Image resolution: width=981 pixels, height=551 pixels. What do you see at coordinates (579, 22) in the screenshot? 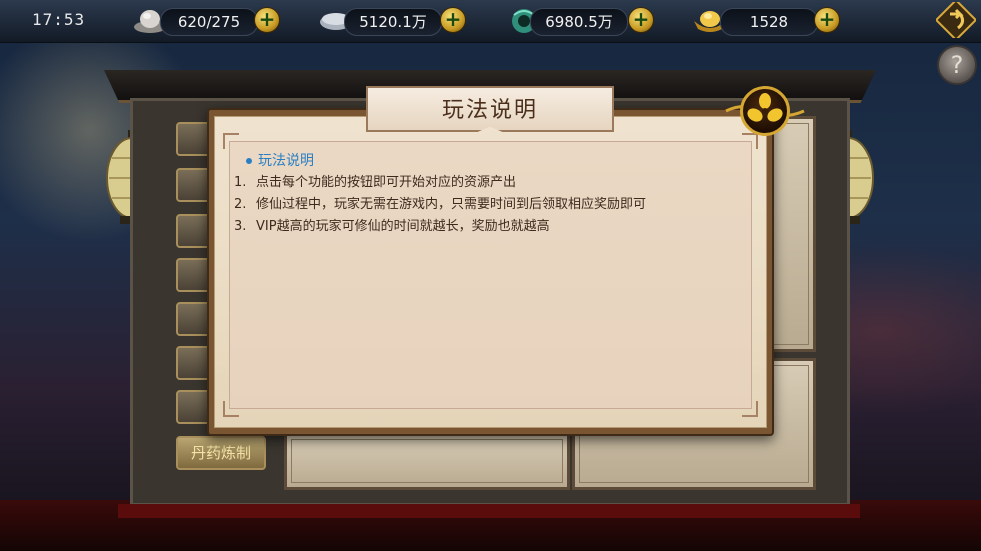
I see `resource-jade-value: 6980.5万` at bounding box center [579, 22].